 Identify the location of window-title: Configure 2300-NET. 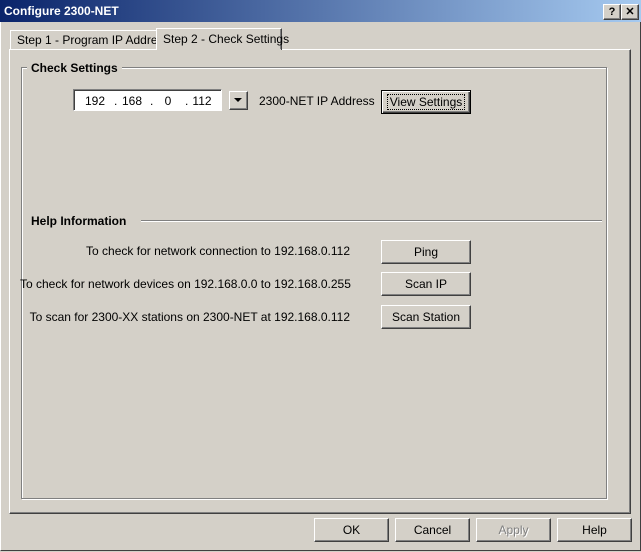
(61, 11).